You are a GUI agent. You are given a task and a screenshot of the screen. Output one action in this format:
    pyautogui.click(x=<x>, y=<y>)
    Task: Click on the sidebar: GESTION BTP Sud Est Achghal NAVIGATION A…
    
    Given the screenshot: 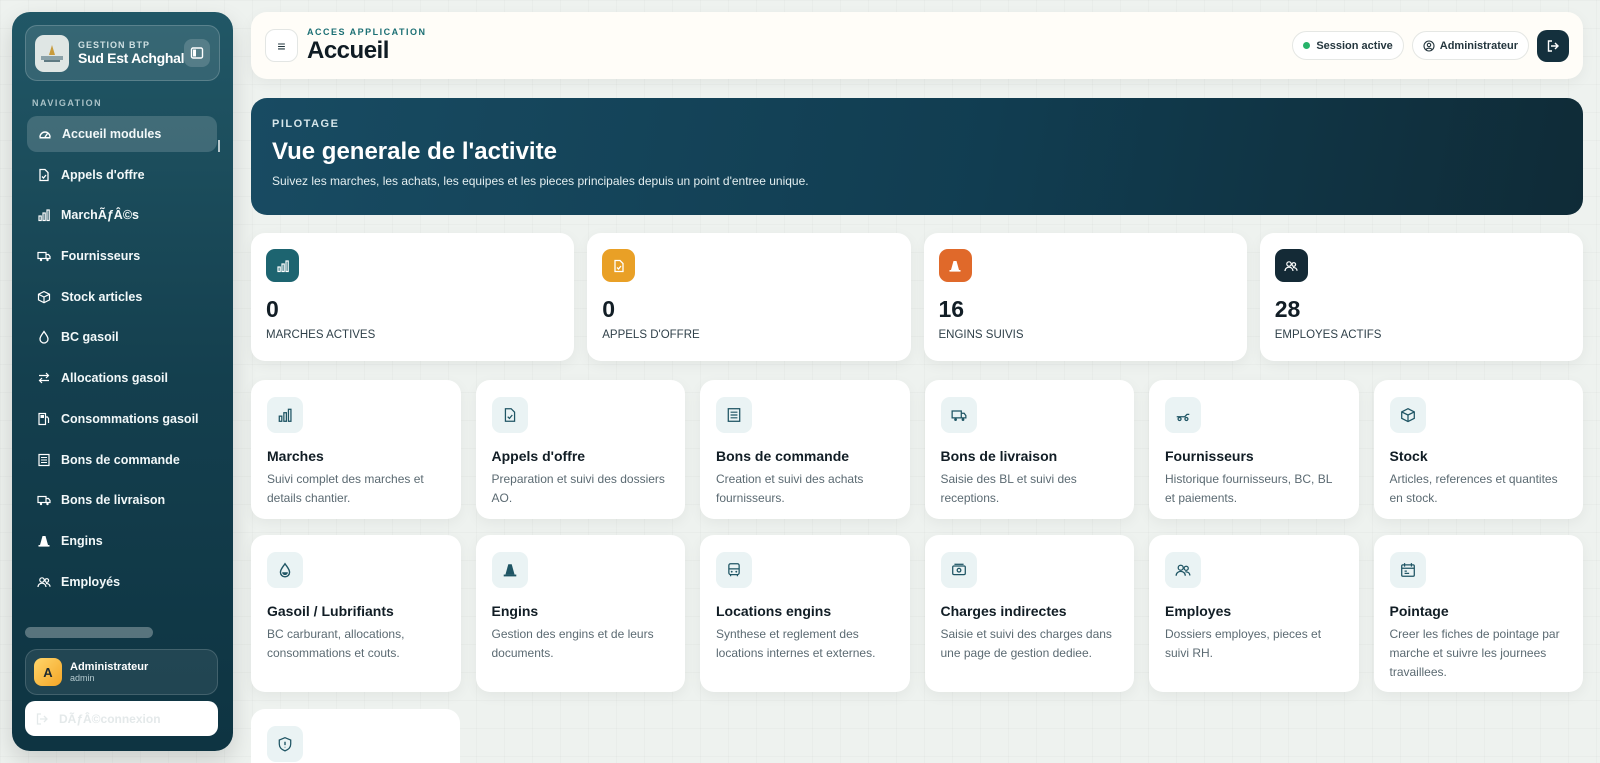 What is the action you would take?
    pyautogui.click(x=122, y=381)
    